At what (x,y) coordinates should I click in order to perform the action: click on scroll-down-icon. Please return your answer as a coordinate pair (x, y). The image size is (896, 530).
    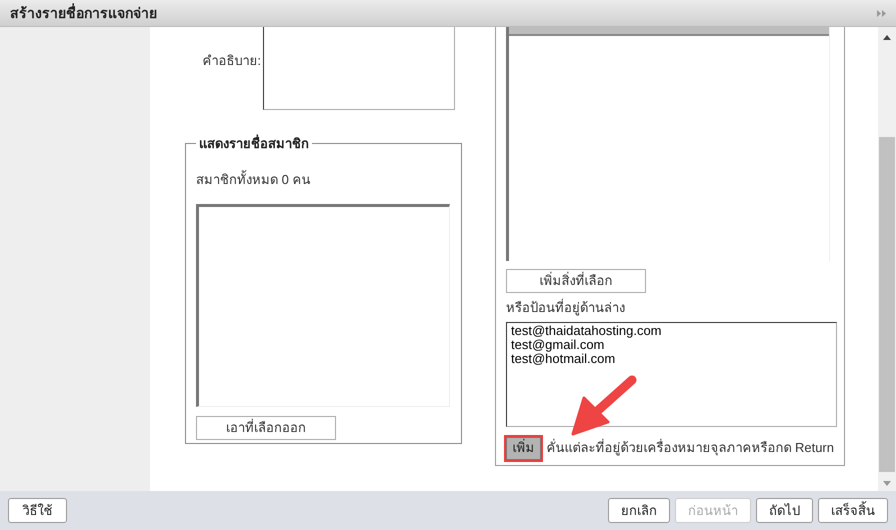
    Looking at the image, I should click on (887, 483).